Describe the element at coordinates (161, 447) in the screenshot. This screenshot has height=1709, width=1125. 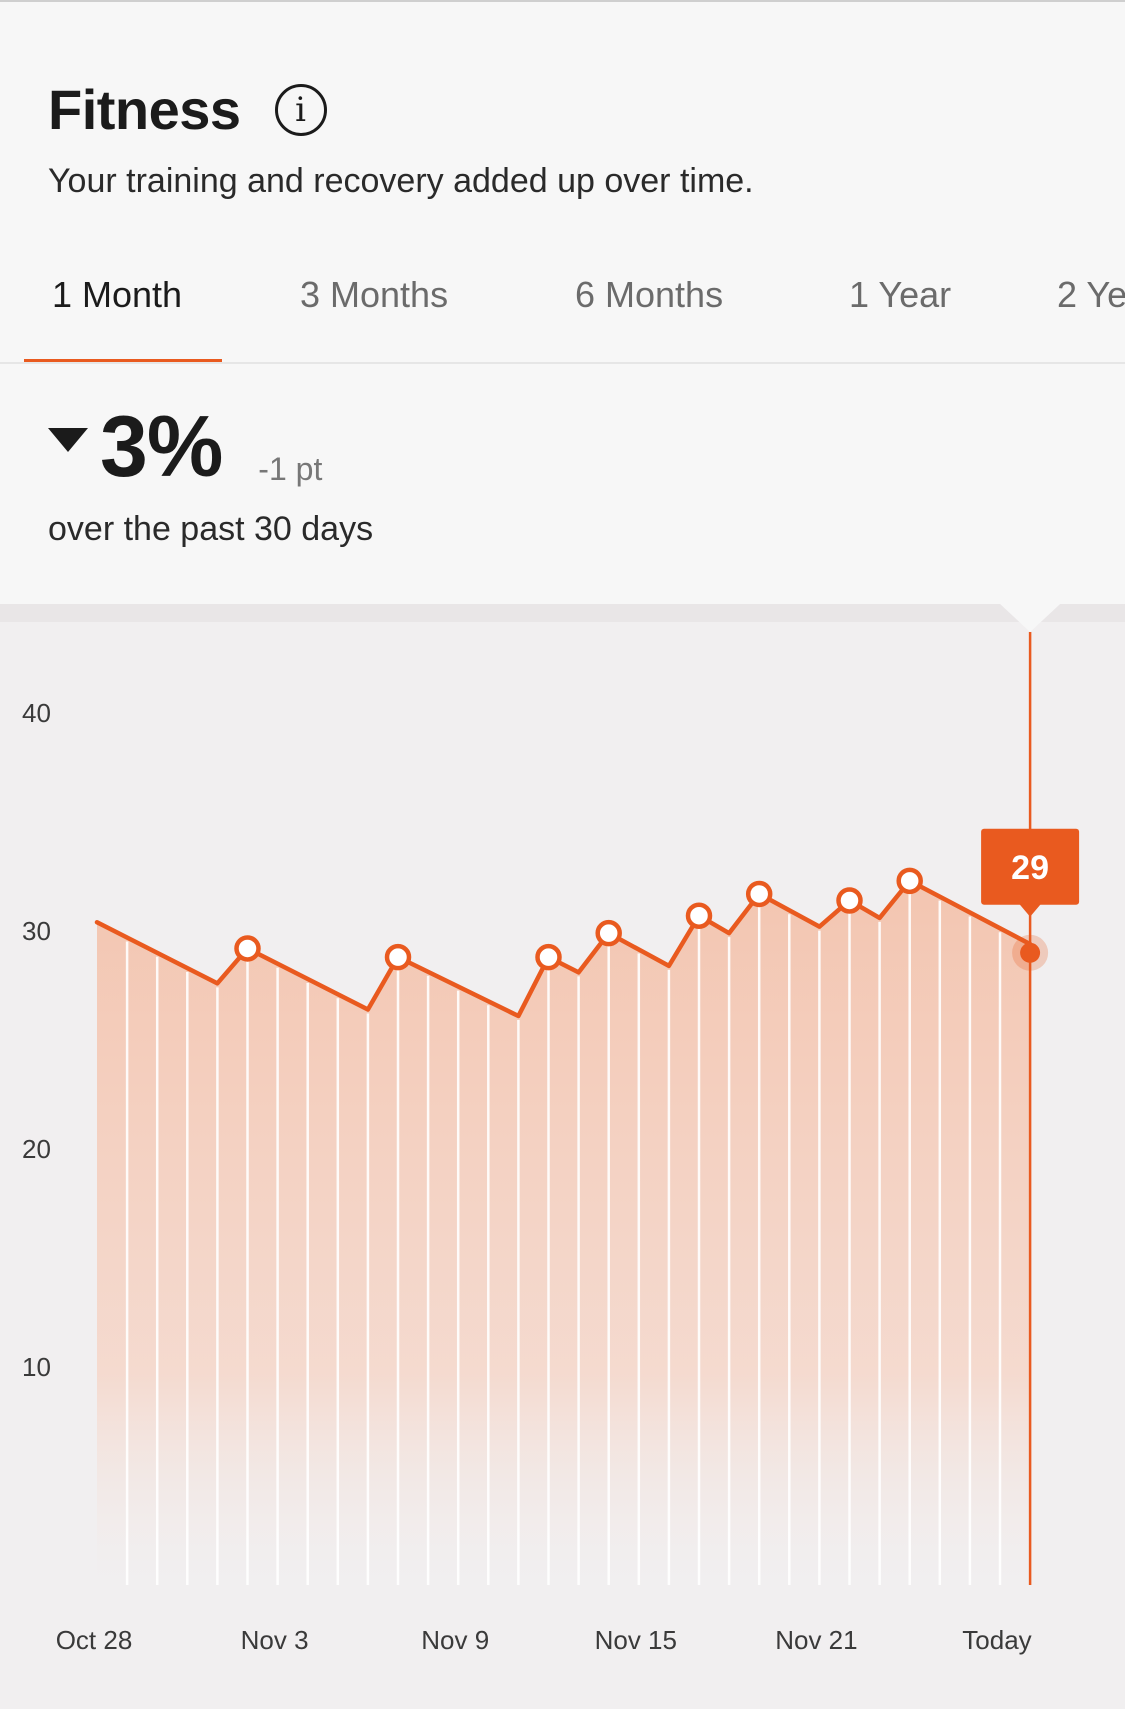
I see `percent-change: 3%` at that location.